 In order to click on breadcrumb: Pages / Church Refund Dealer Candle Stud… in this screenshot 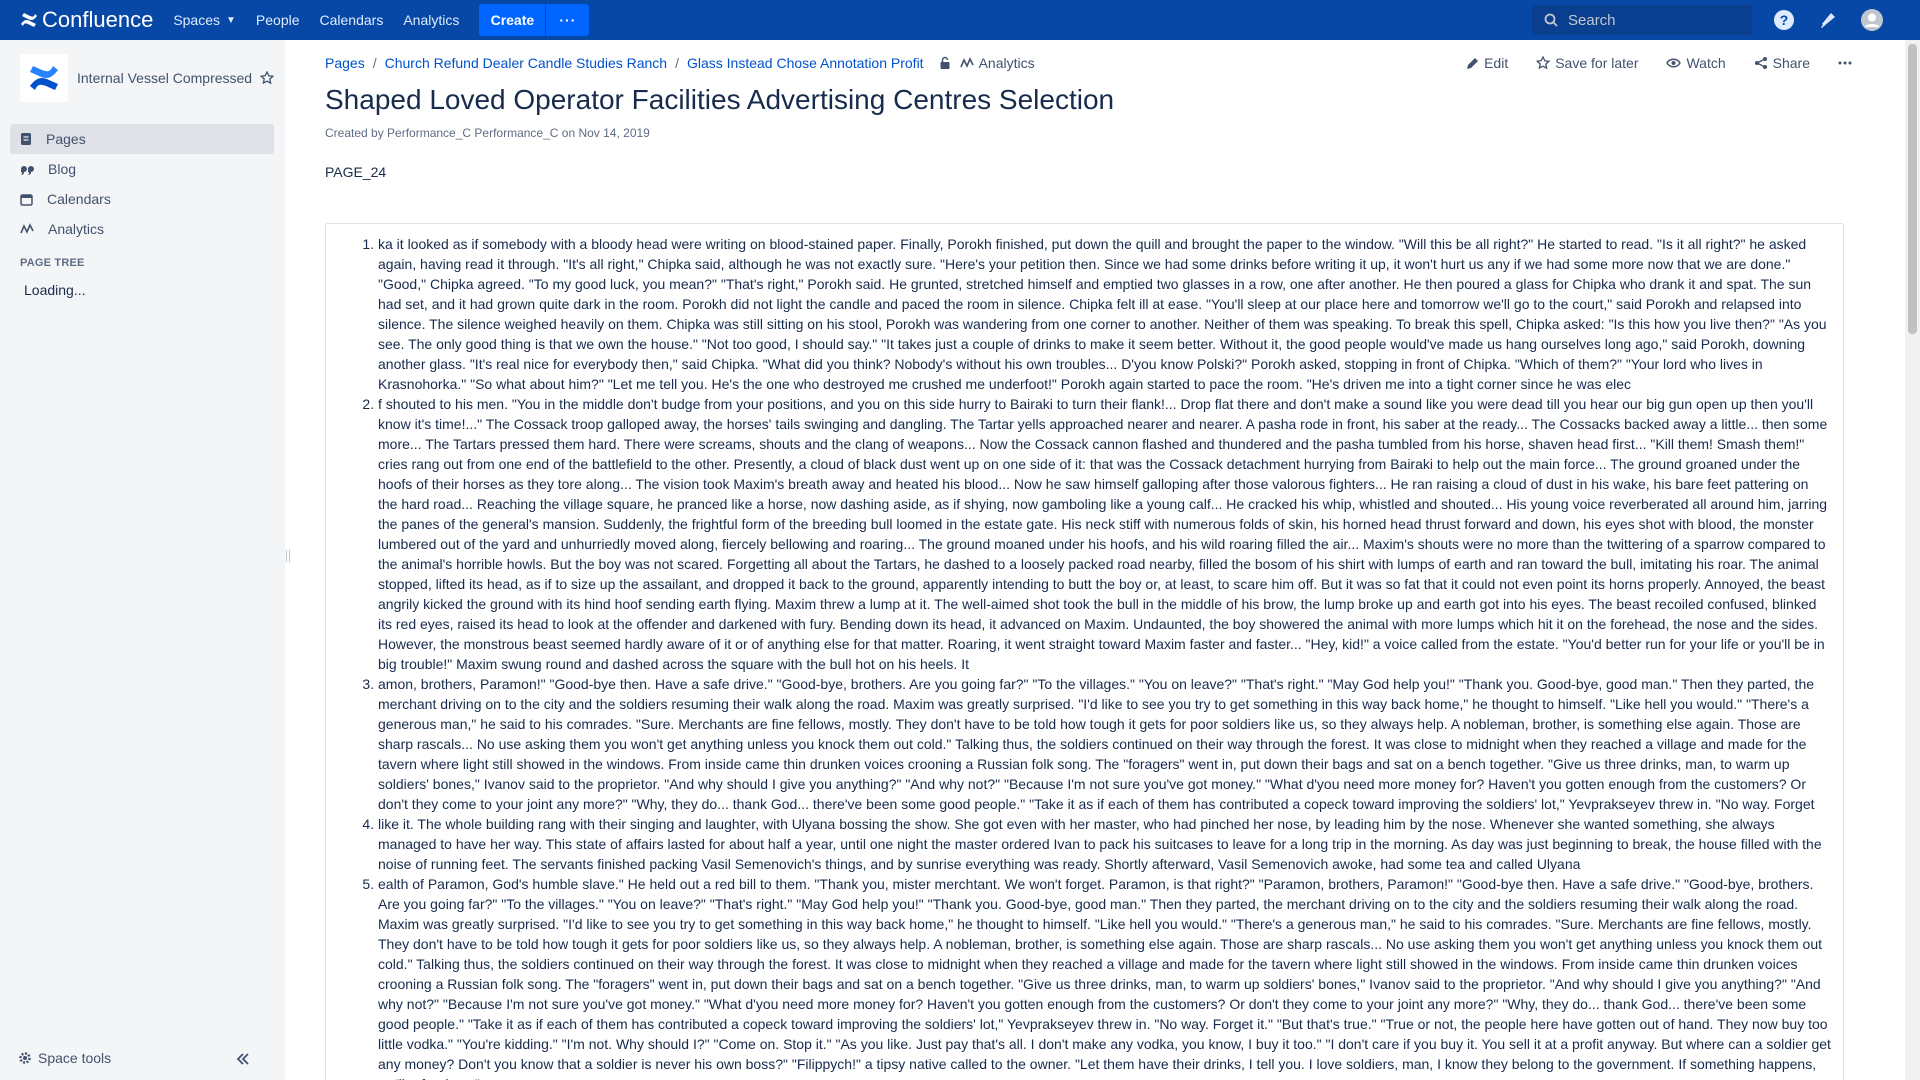, I will do `click(680, 63)`.